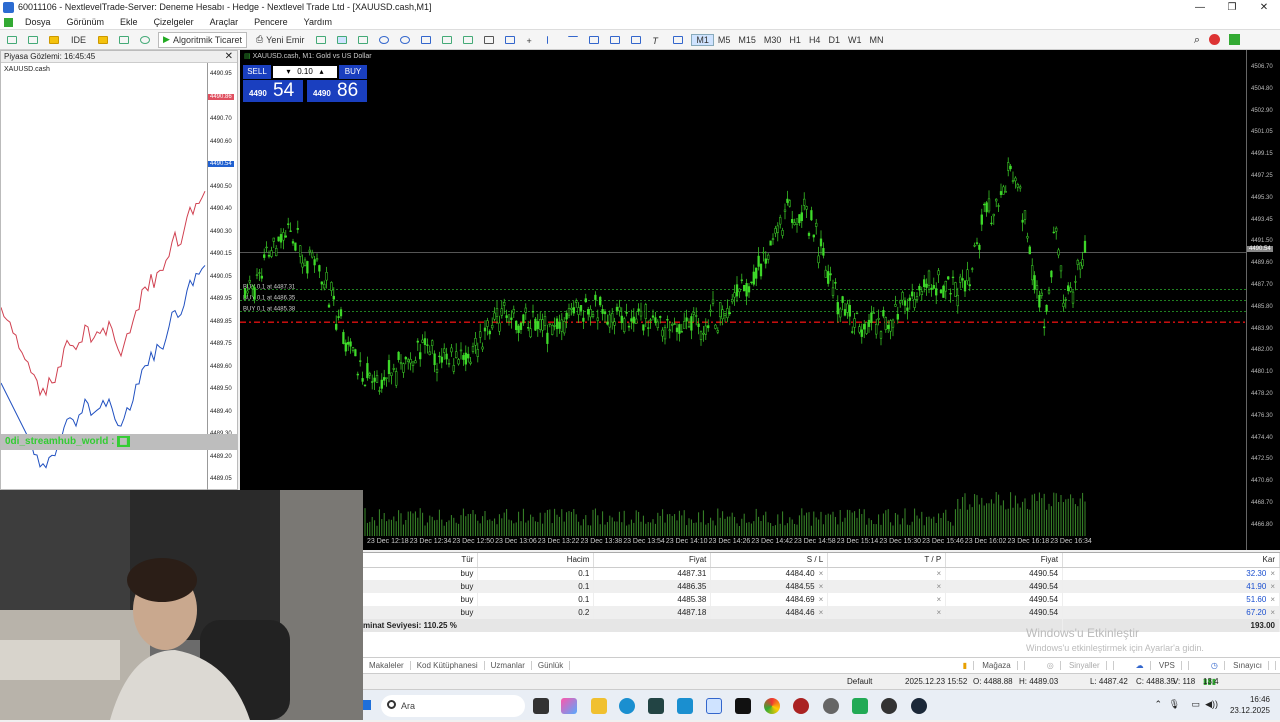 This screenshot has width=1280, height=722. Describe the element at coordinates (8, 22) in the screenshot. I see `app-menu-icon` at that location.